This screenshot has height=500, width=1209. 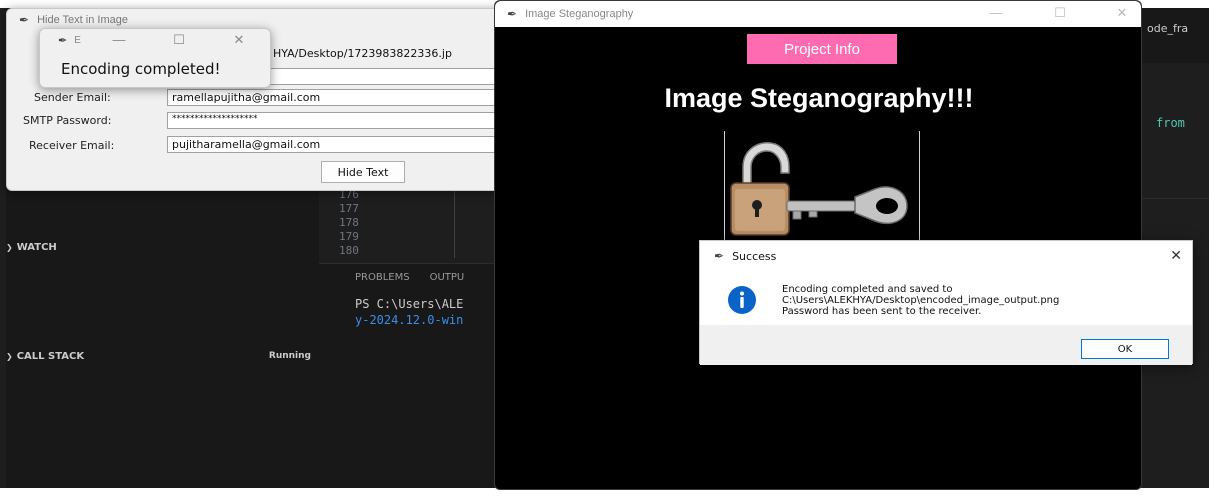 What do you see at coordinates (343, 144) in the screenshot?
I see `receiver-email-field: pujitharamella@gmail.com` at bounding box center [343, 144].